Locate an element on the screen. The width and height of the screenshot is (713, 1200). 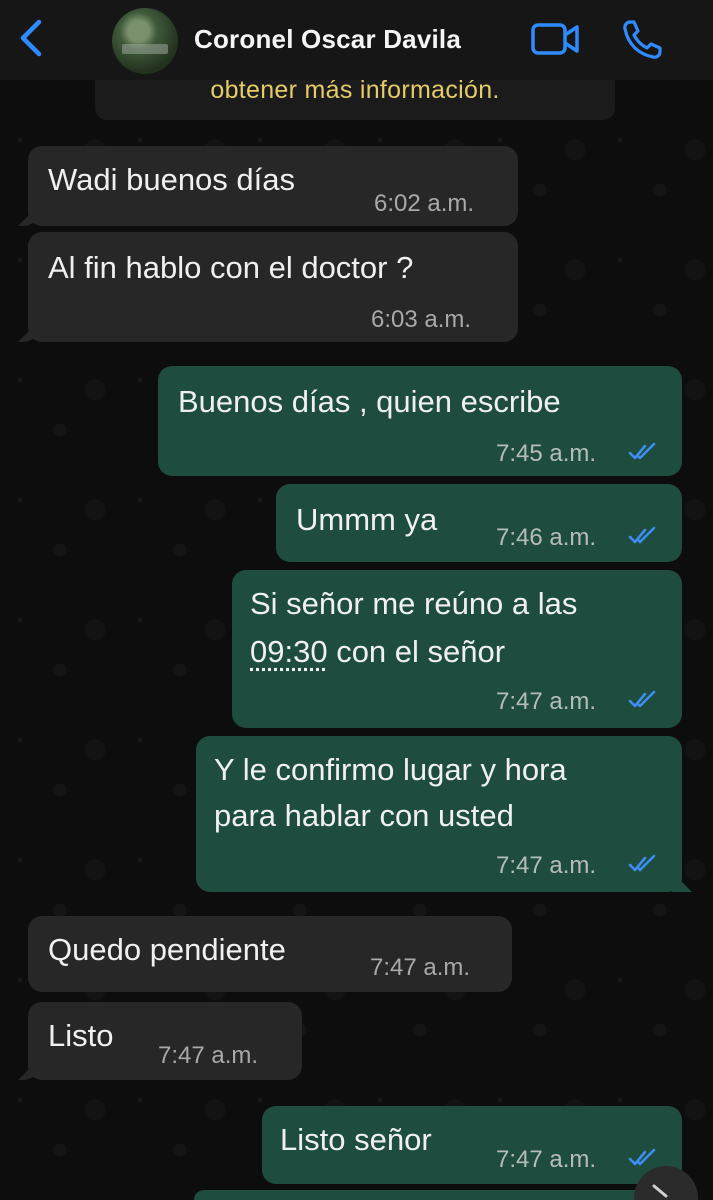
message-bubble-incoming: Al fin hablo con el doctor ? 6:03 a.m. is located at coordinates (273, 287).